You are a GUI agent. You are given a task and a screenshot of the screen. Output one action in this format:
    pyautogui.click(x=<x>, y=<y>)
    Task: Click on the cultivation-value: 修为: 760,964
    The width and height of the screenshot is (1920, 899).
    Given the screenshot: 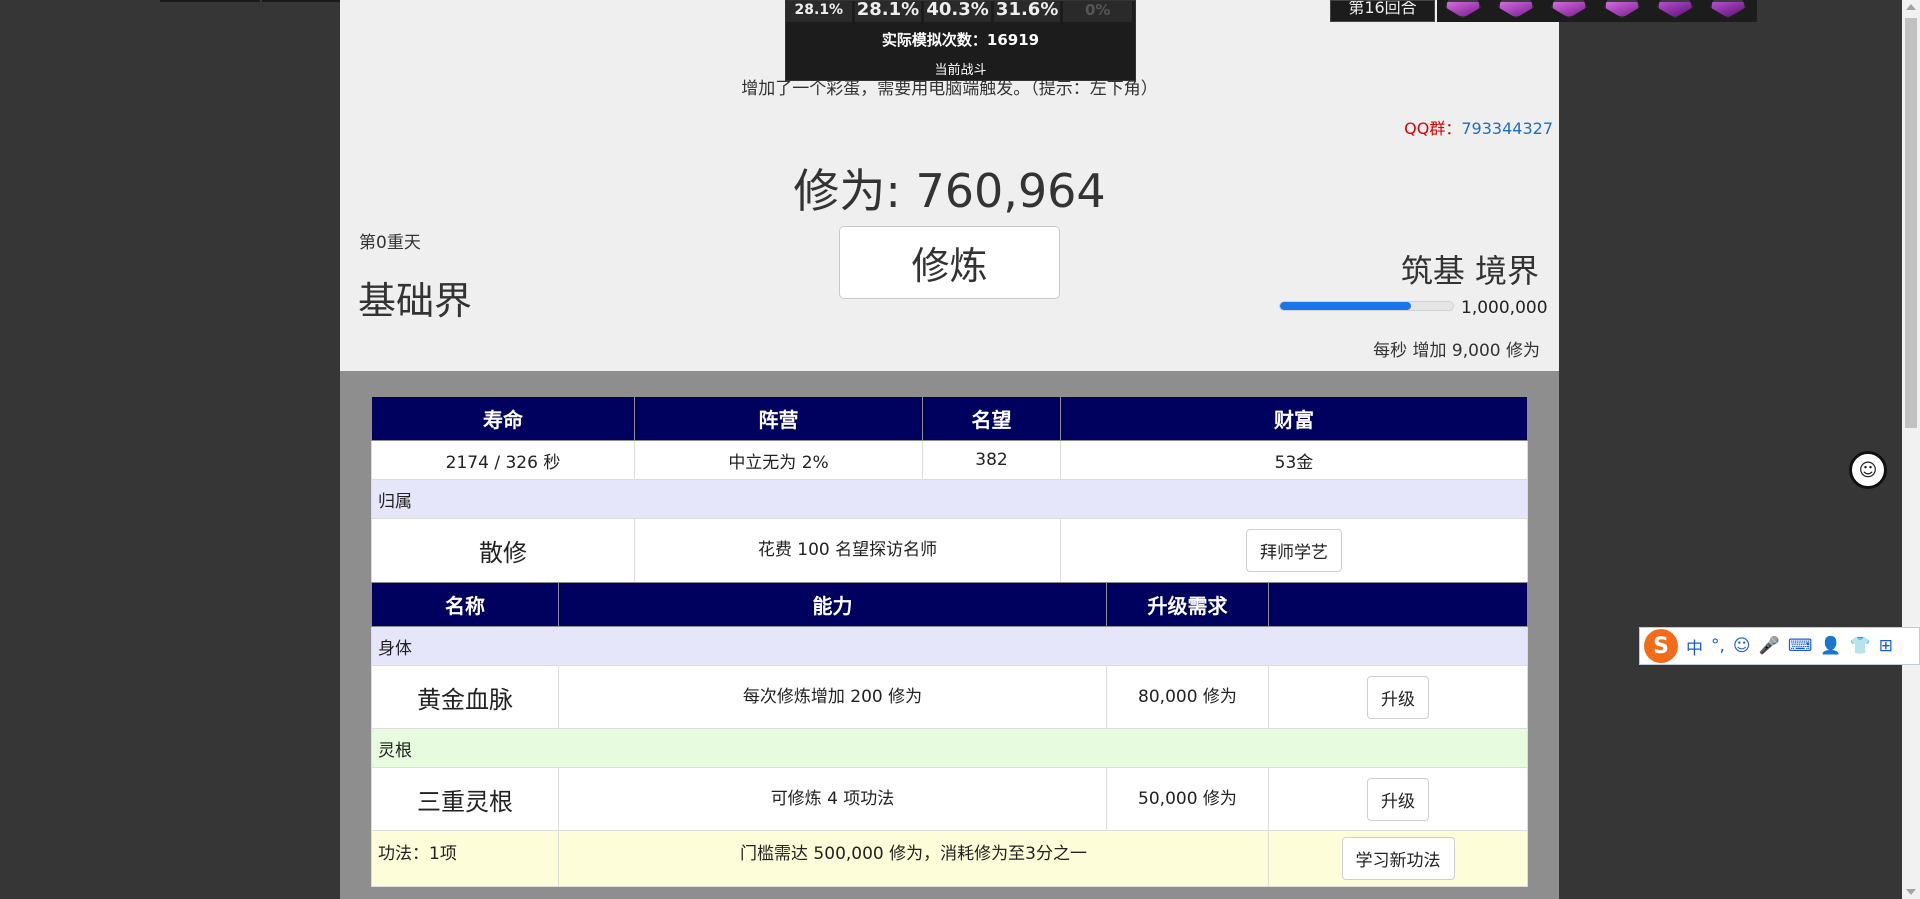 What is the action you would take?
    pyautogui.click(x=949, y=191)
    